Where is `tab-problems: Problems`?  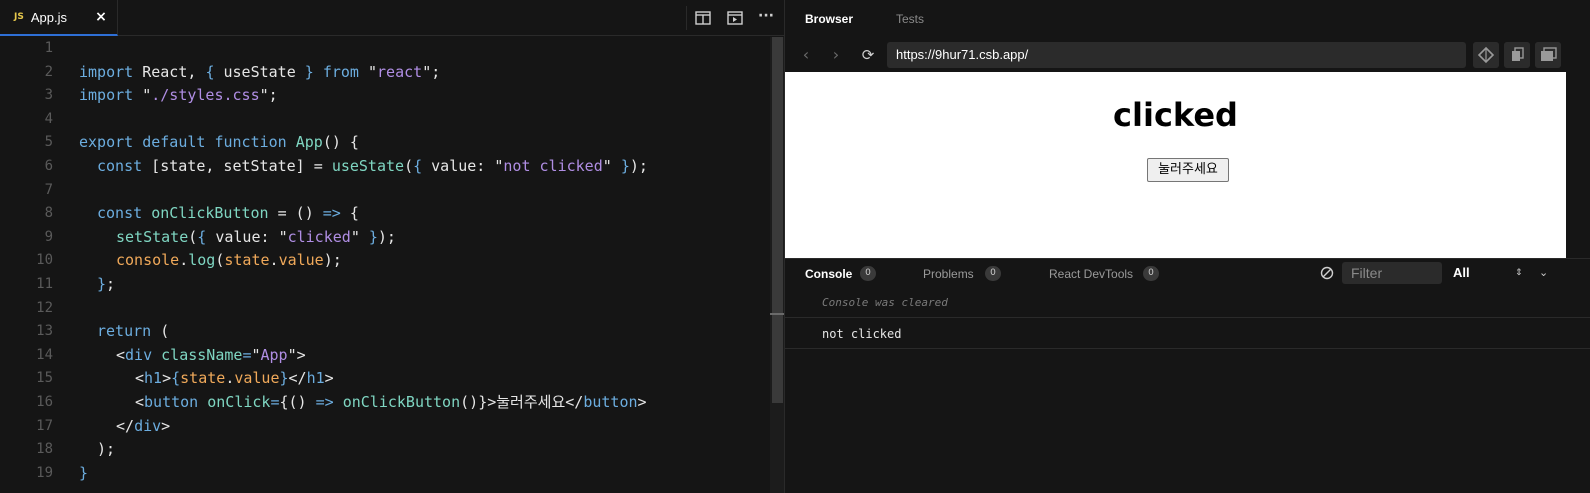
tab-problems: Problems is located at coordinates (948, 274).